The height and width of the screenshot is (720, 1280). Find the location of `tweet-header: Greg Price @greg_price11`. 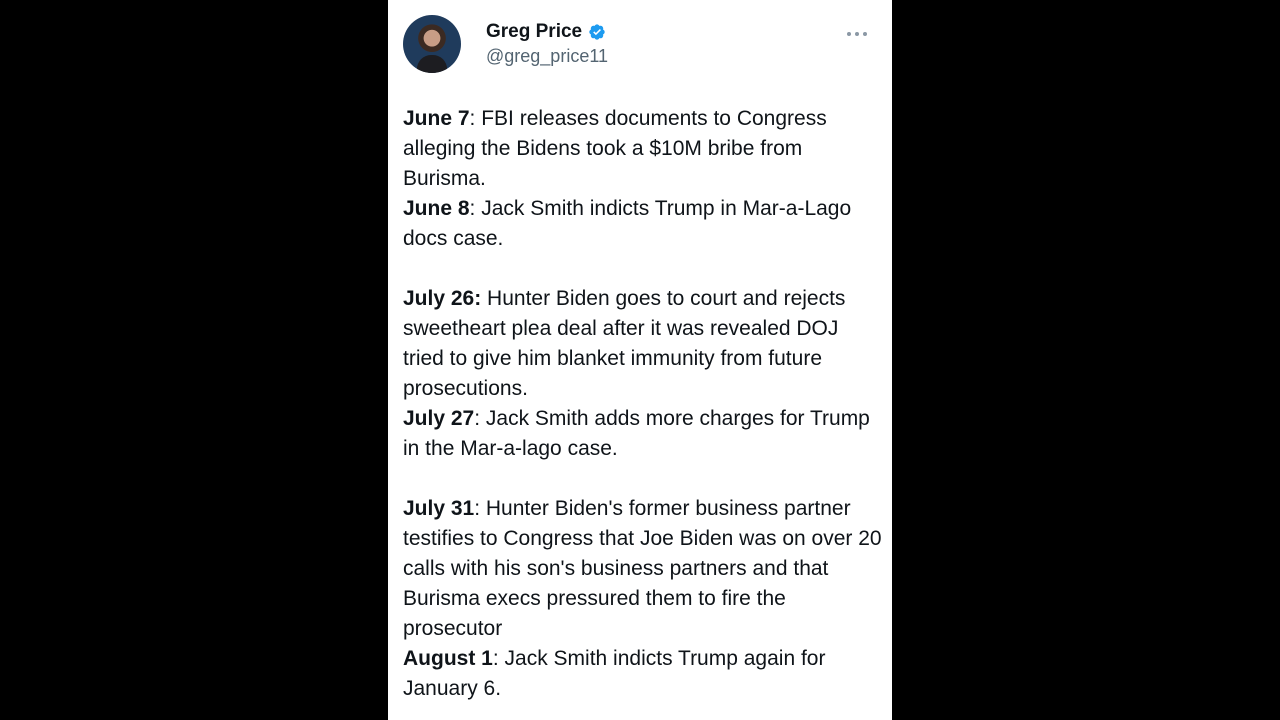

tweet-header: Greg Price @greg_price11 is located at coordinates (640, 45).